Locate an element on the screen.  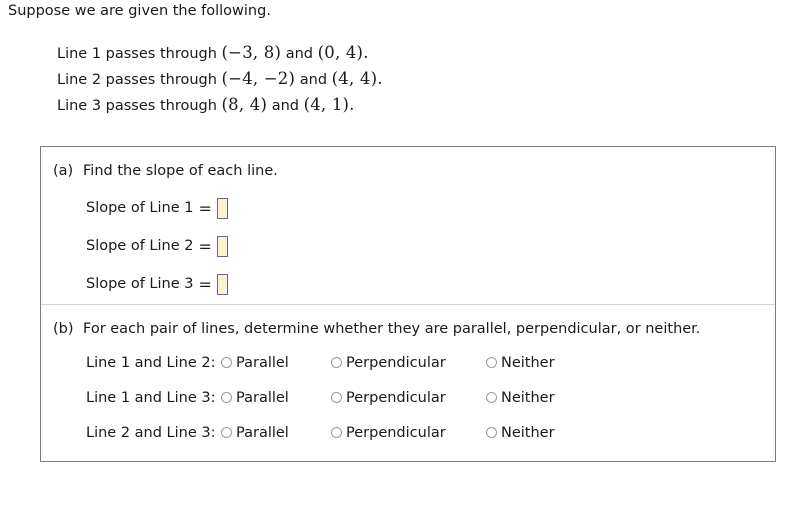
given-line-3-conjunction: and is located at coordinates (285, 106).